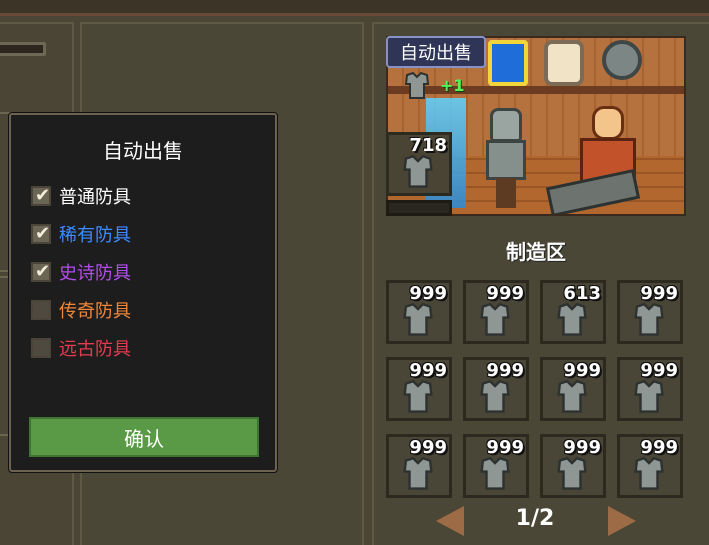  I want to click on auto-sell-button: 自动出售, so click(436, 52).